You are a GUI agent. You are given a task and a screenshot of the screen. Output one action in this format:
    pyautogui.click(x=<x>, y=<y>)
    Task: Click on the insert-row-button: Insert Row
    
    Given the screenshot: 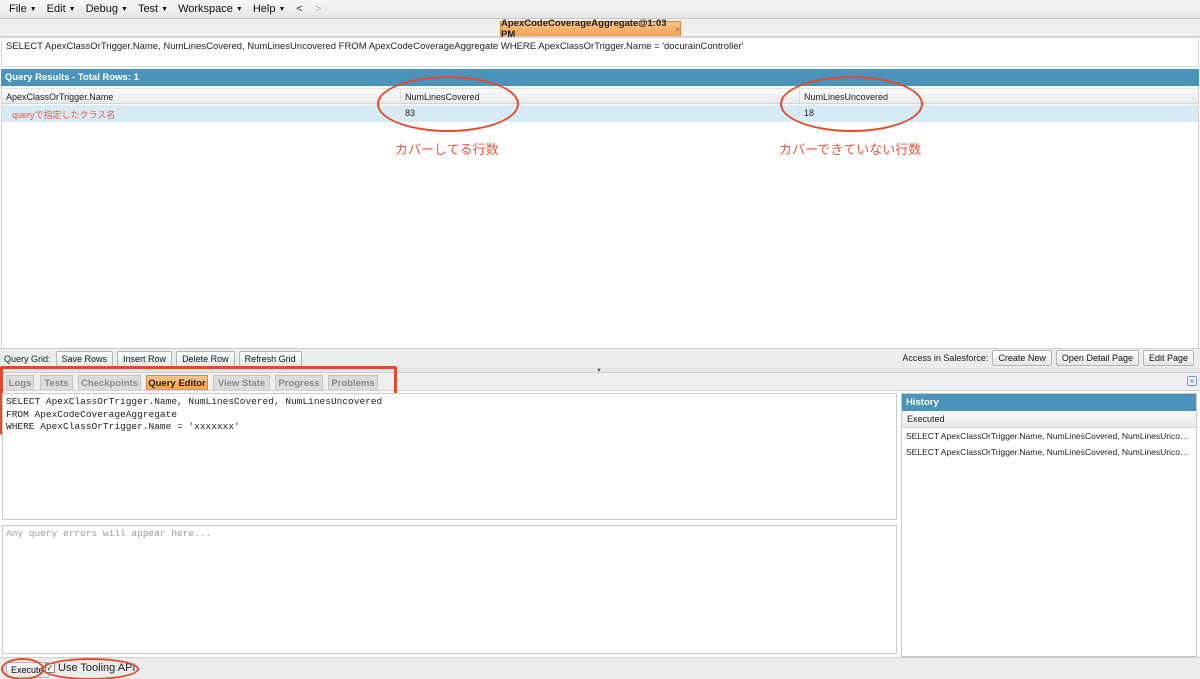 What is the action you would take?
    pyautogui.click(x=145, y=358)
    